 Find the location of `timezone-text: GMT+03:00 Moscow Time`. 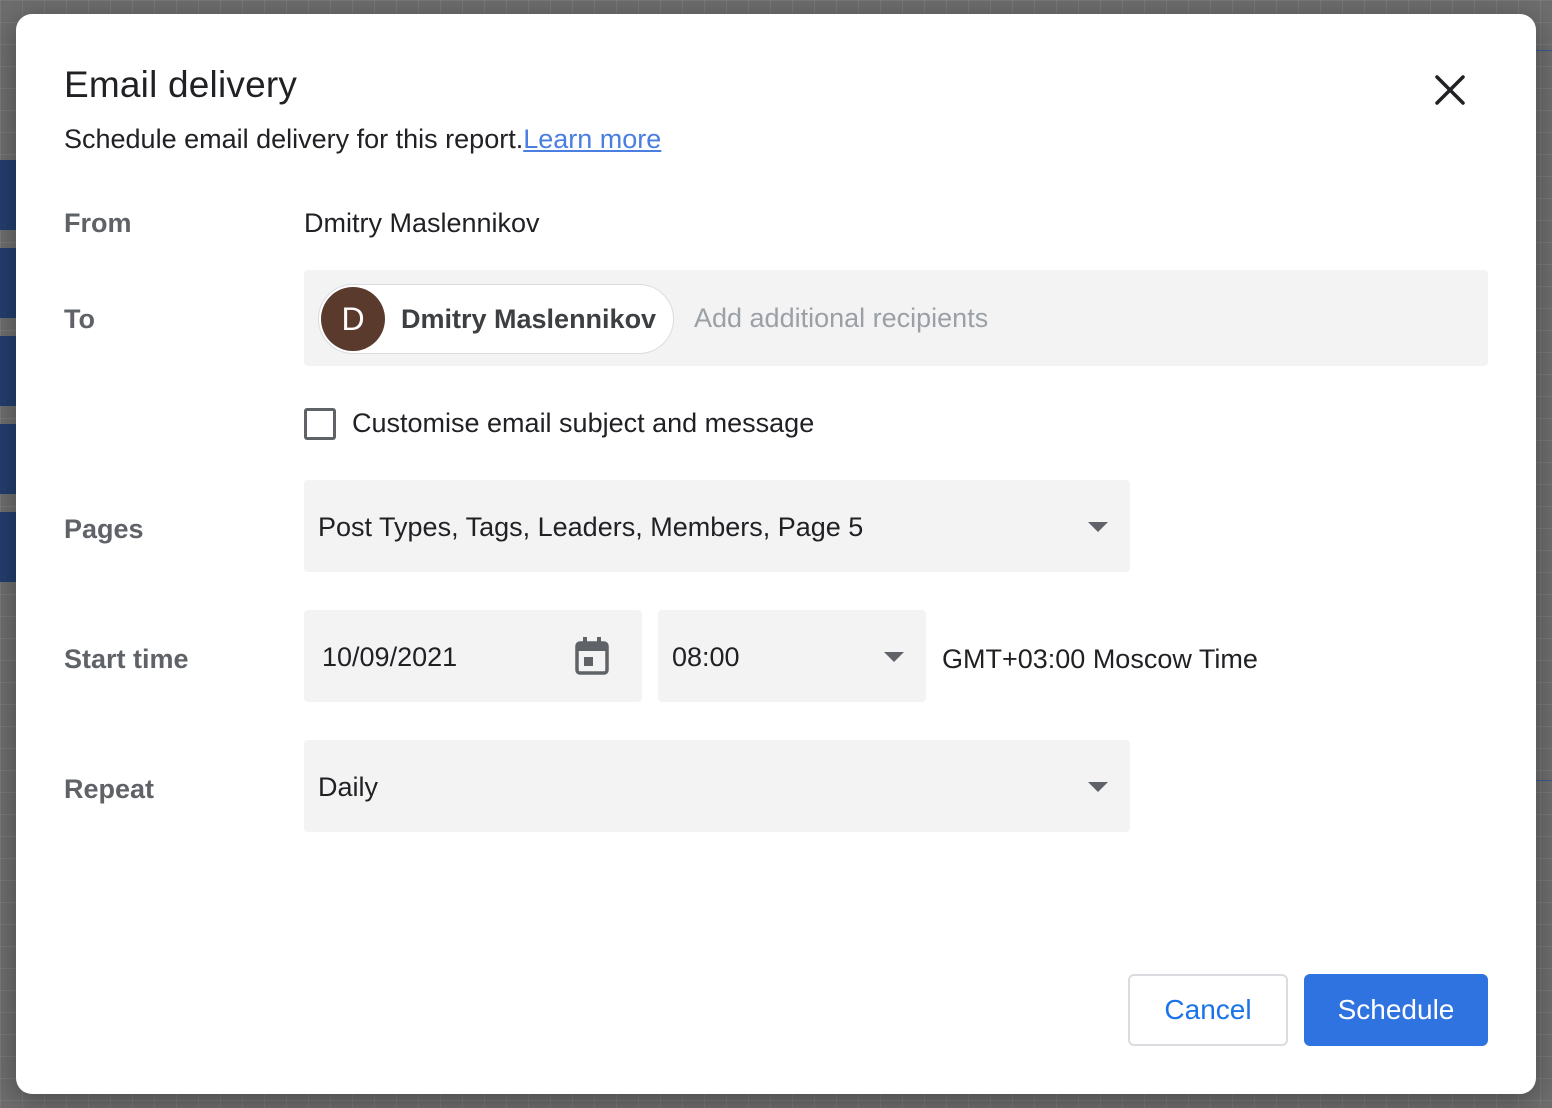

timezone-text: GMT+03:00 Moscow Time is located at coordinates (1100, 659).